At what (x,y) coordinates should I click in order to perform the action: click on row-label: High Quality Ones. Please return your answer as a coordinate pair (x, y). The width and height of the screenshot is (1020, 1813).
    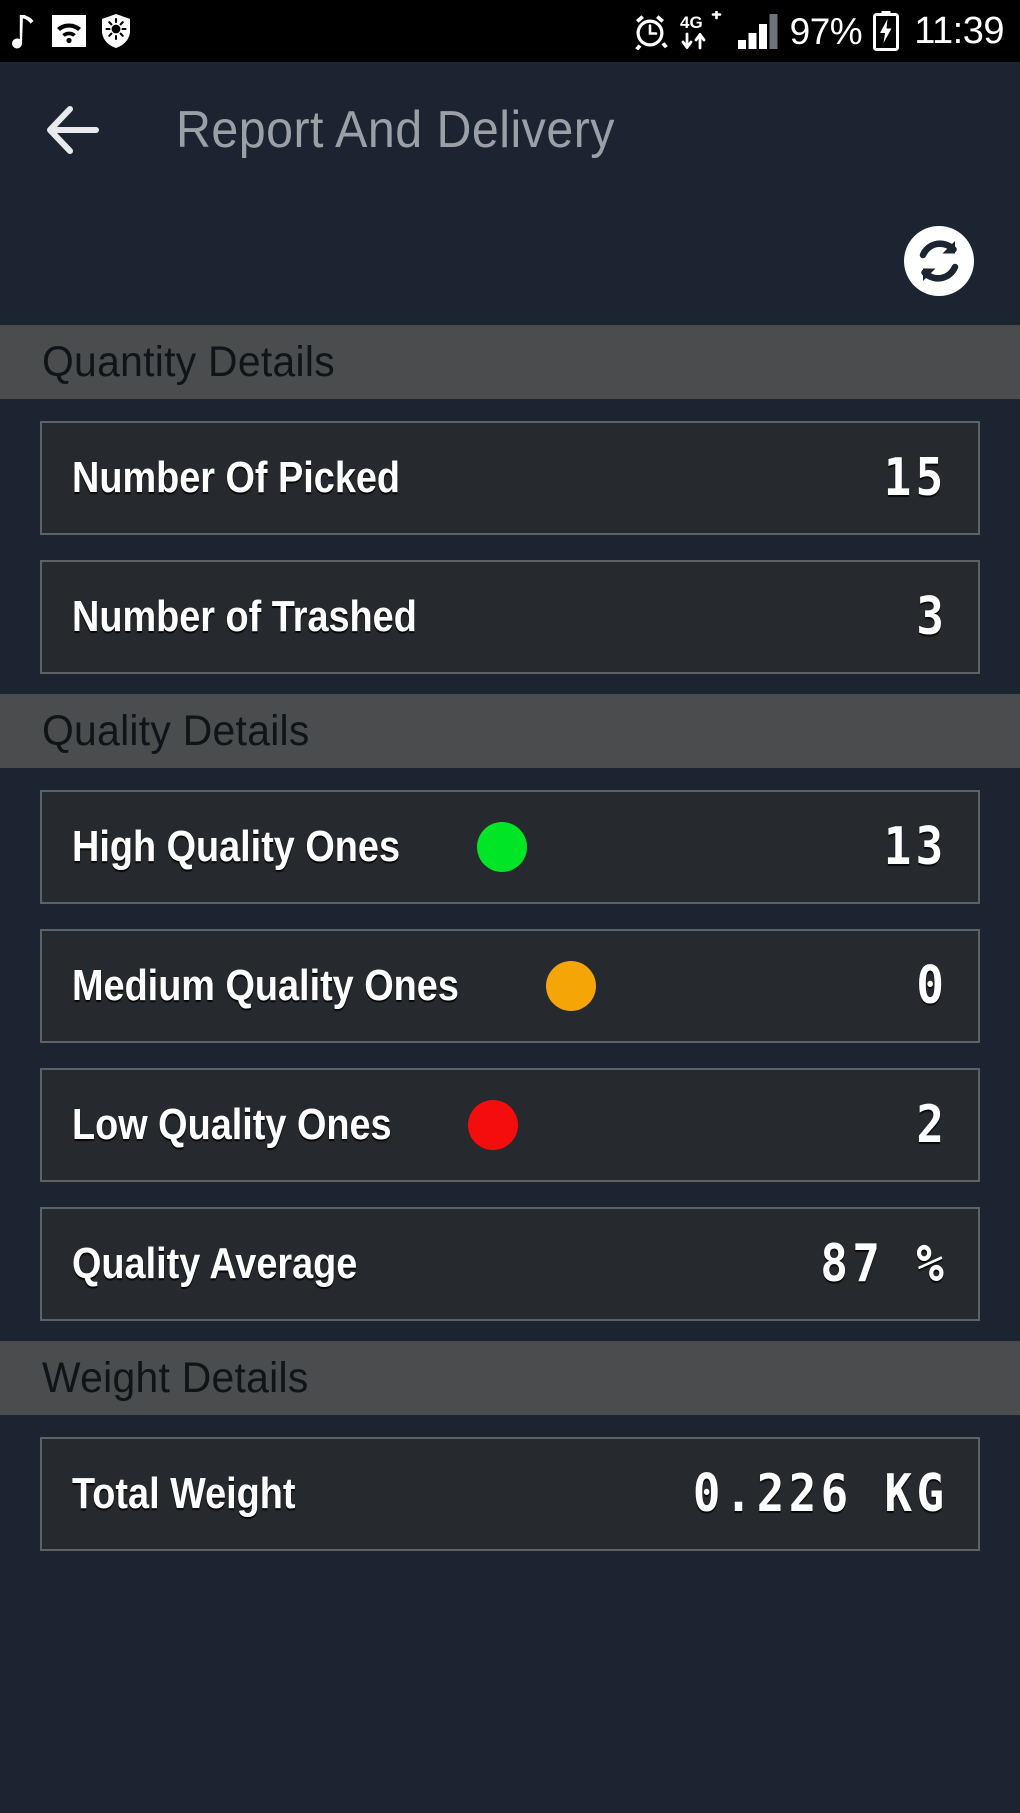
    Looking at the image, I should click on (236, 846).